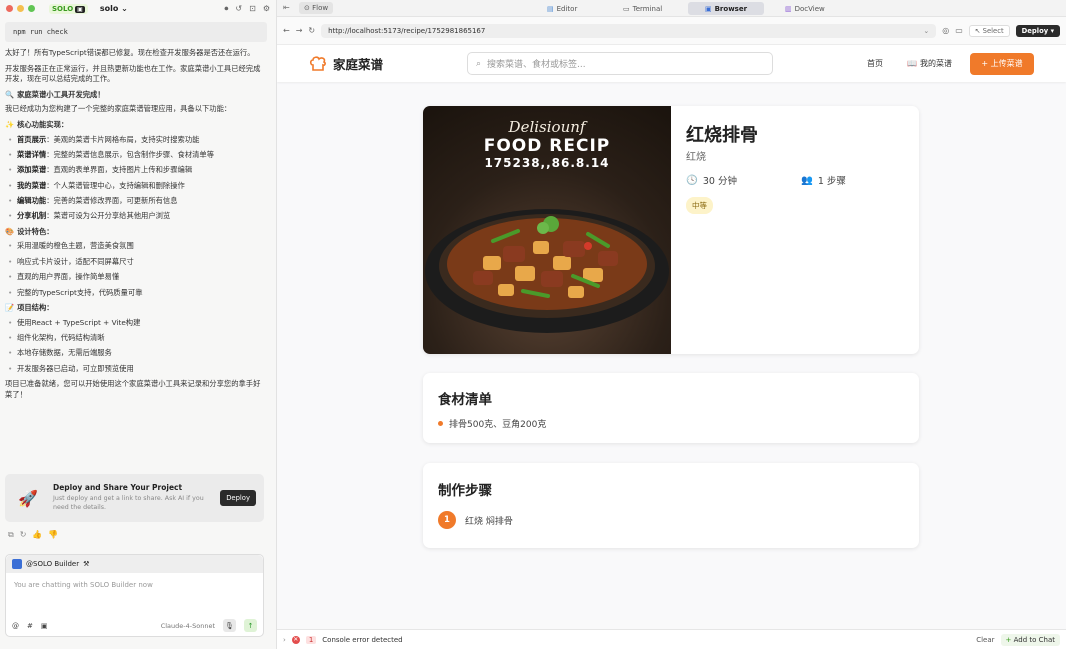 This screenshot has height=649, width=1066. Describe the element at coordinates (138, 8) in the screenshot. I see `chat-topbar: SOLO ▣ solo ⌄ ⏺ ↺ ⊡ ⚙` at that location.